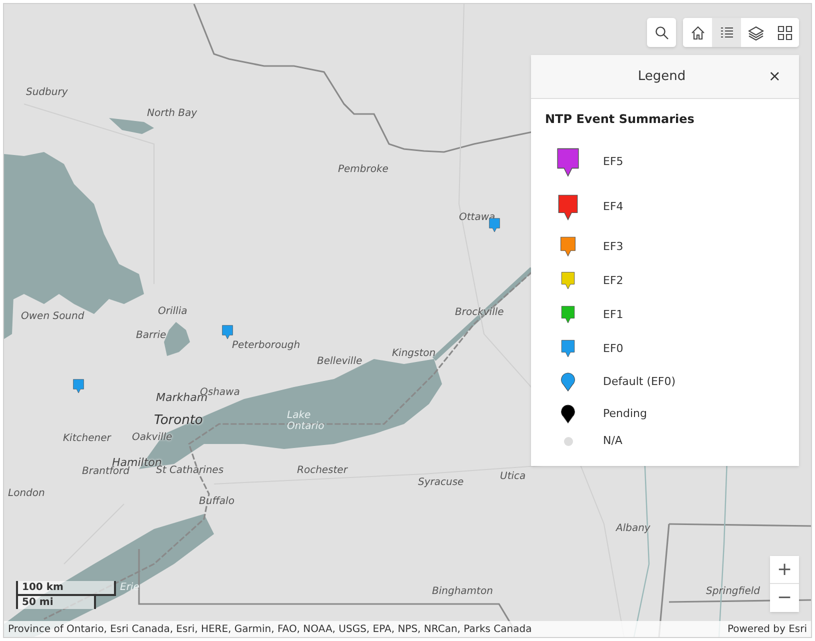 The image size is (815, 641). I want to click on place-label: Albany, so click(633, 529).